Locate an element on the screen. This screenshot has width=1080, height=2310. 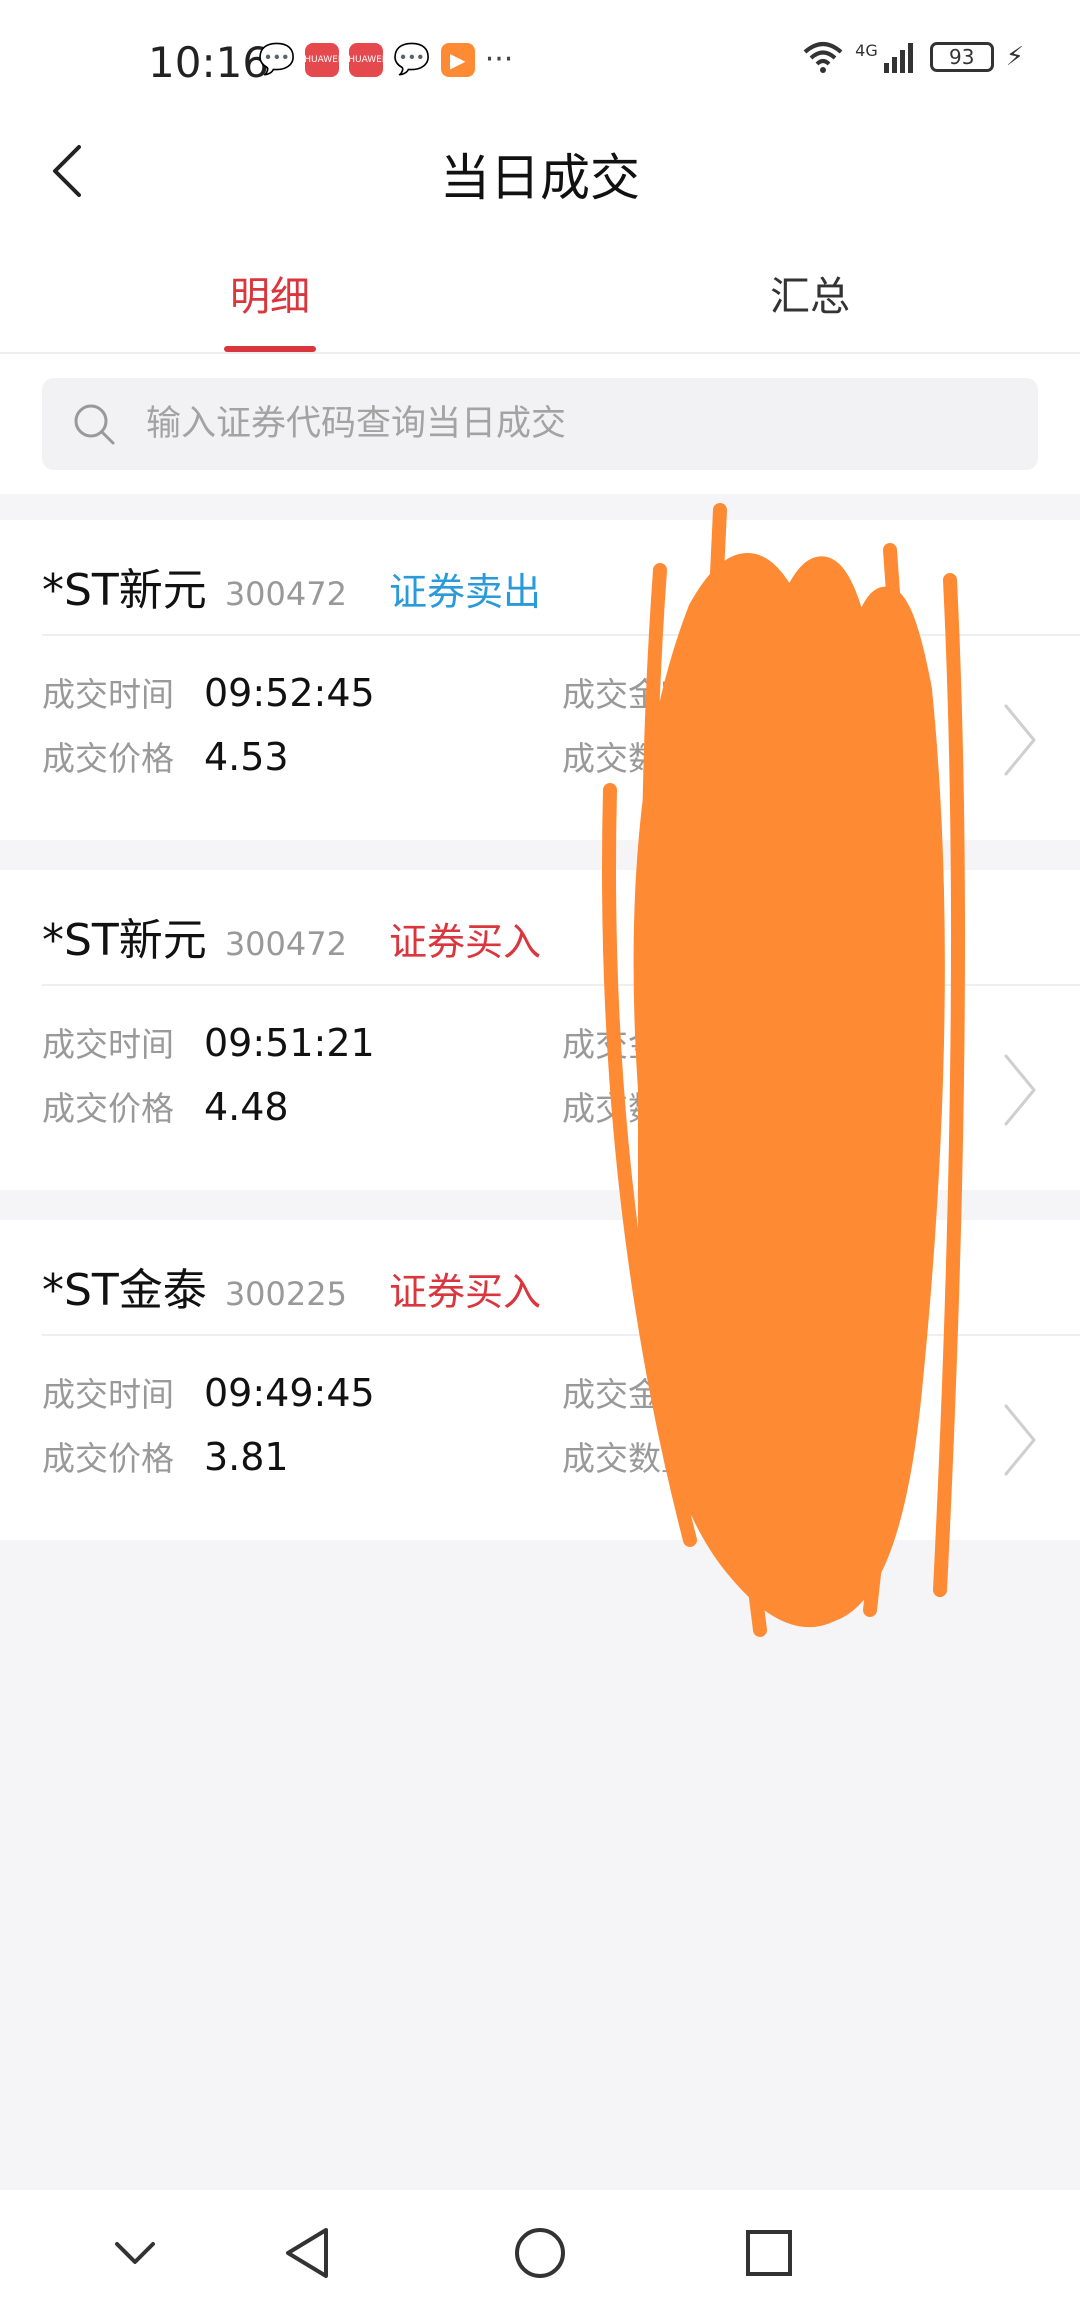
stock-code: 300225 is located at coordinates (285, 1294).